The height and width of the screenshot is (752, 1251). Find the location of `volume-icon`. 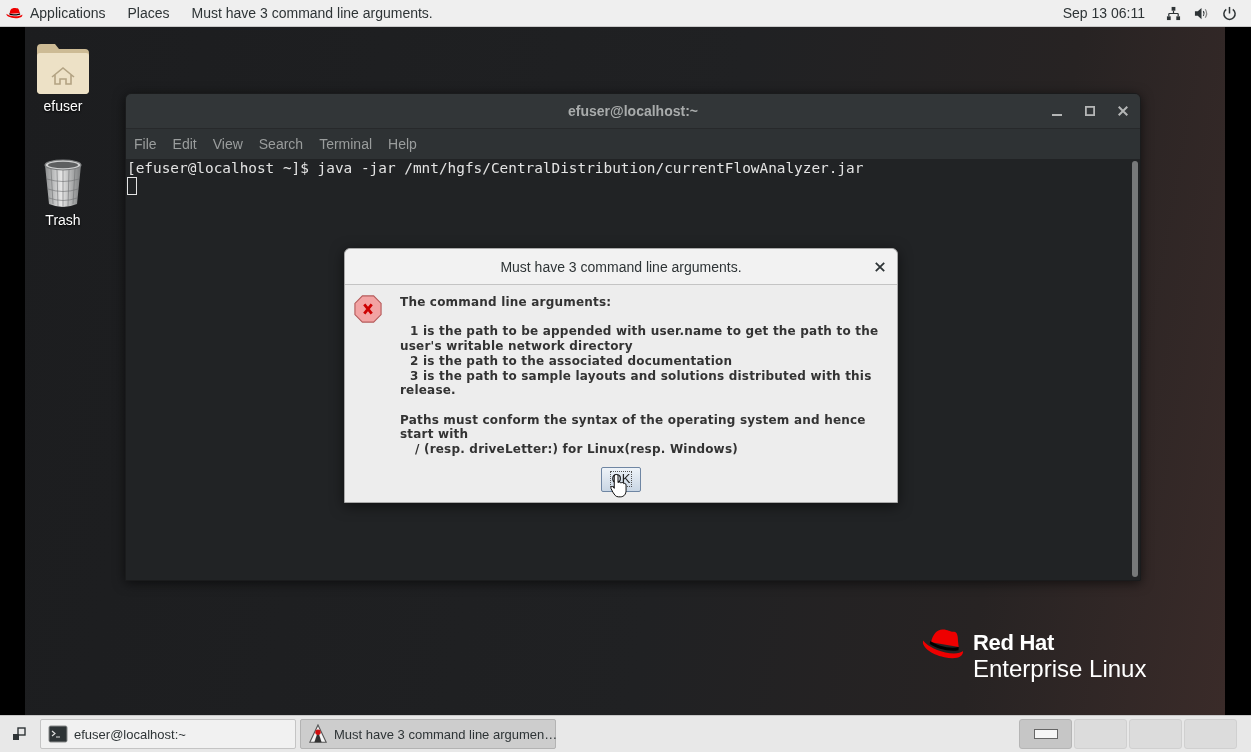

volume-icon is located at coordinates (1201, 13).